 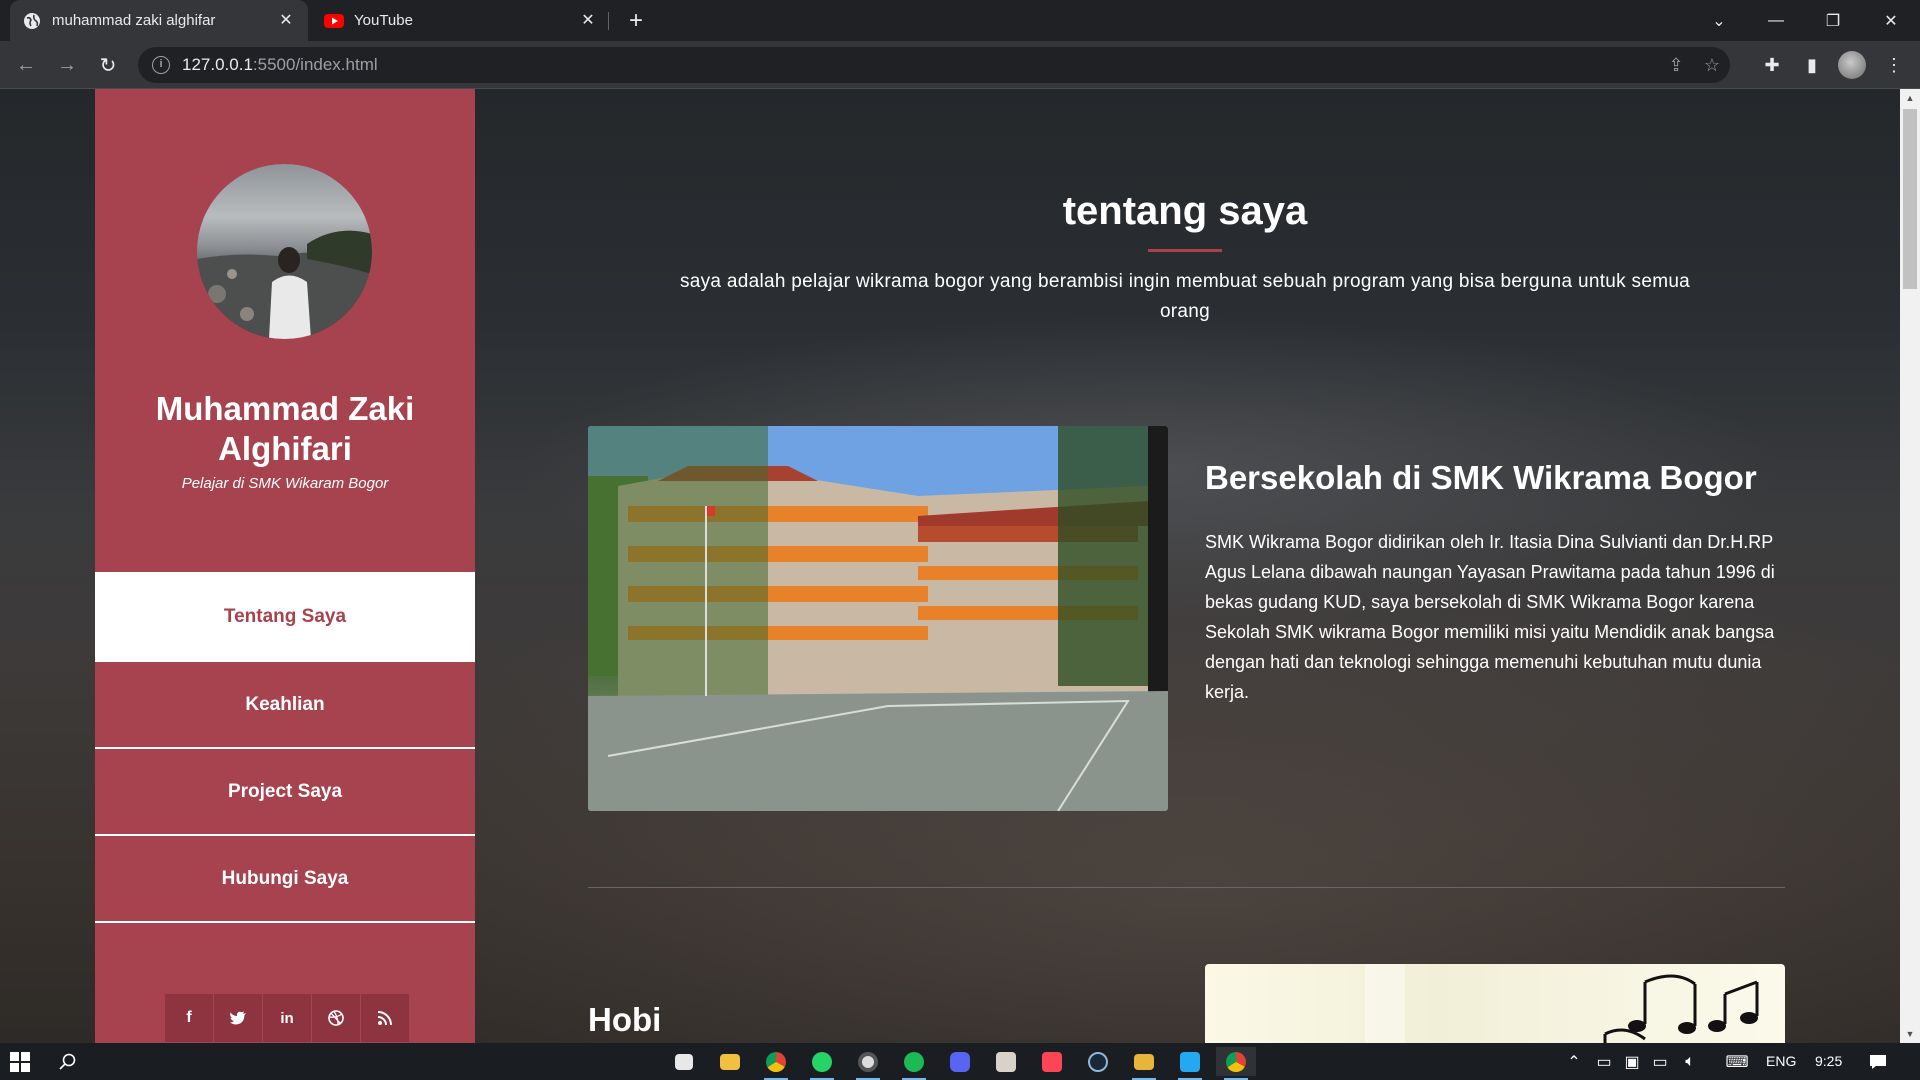 I want to click on rss-icon, so click(x=385, y=1018).